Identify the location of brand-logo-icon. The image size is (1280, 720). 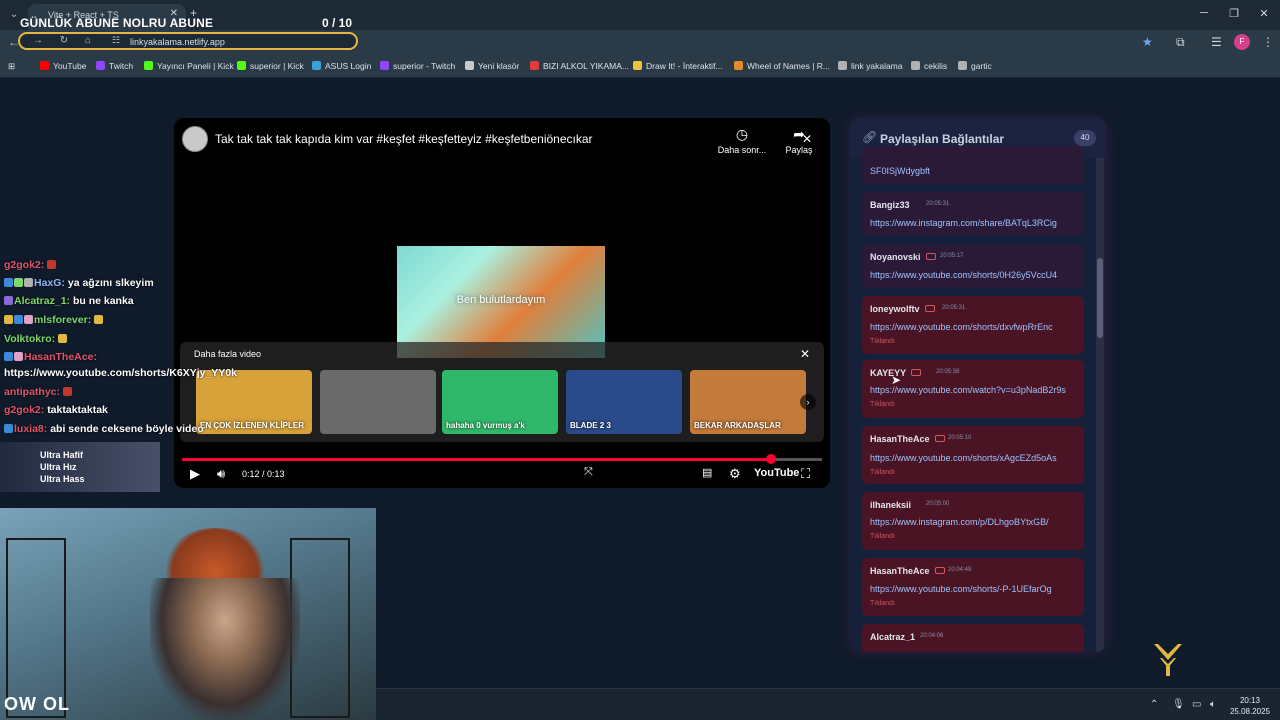
(1168, 660).